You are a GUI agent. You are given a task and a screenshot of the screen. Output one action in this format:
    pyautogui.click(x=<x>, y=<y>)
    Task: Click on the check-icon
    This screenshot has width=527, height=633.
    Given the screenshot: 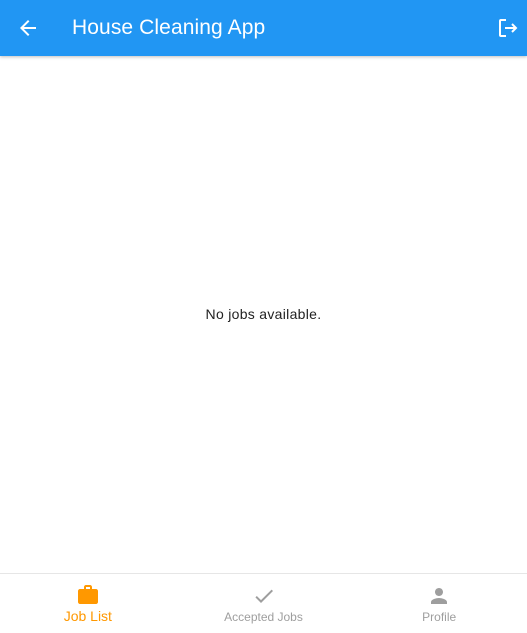 What is the action you would take?
    pyautogui.click(x=264, y=596)
    